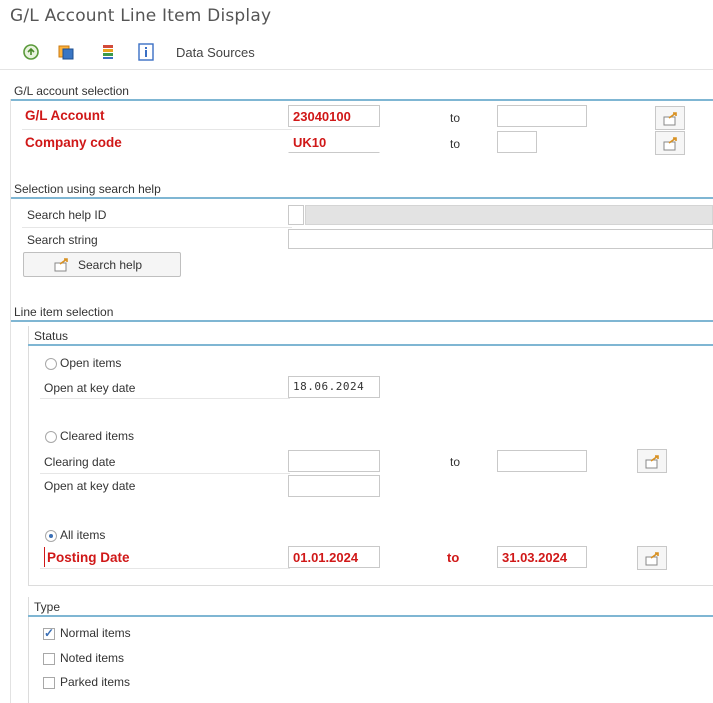 The image size is (713, 703). What do you see at coordinates (517, 142) in the screenshot?
I see `company-code-to-input` at bounding box center [517, 142].